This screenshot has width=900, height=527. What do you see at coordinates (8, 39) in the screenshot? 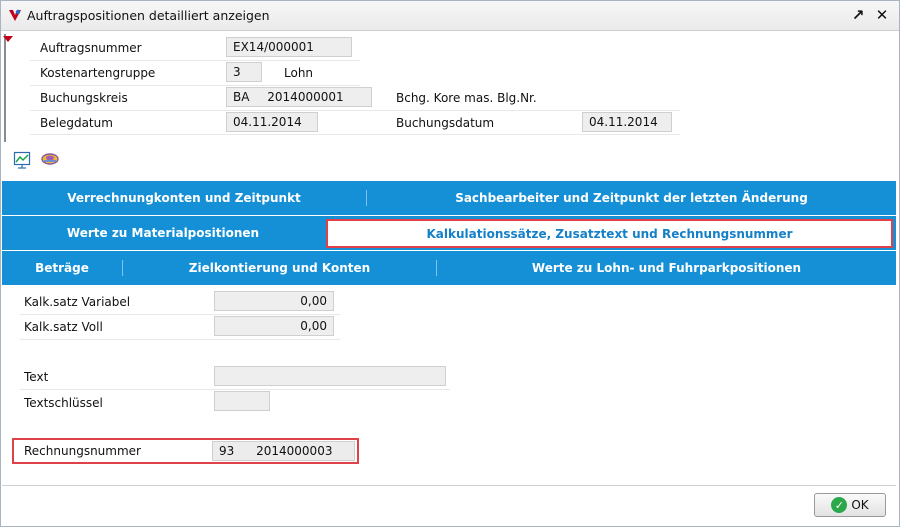
I see `collapse-triangle-icon` at bounding box center [8, 39].